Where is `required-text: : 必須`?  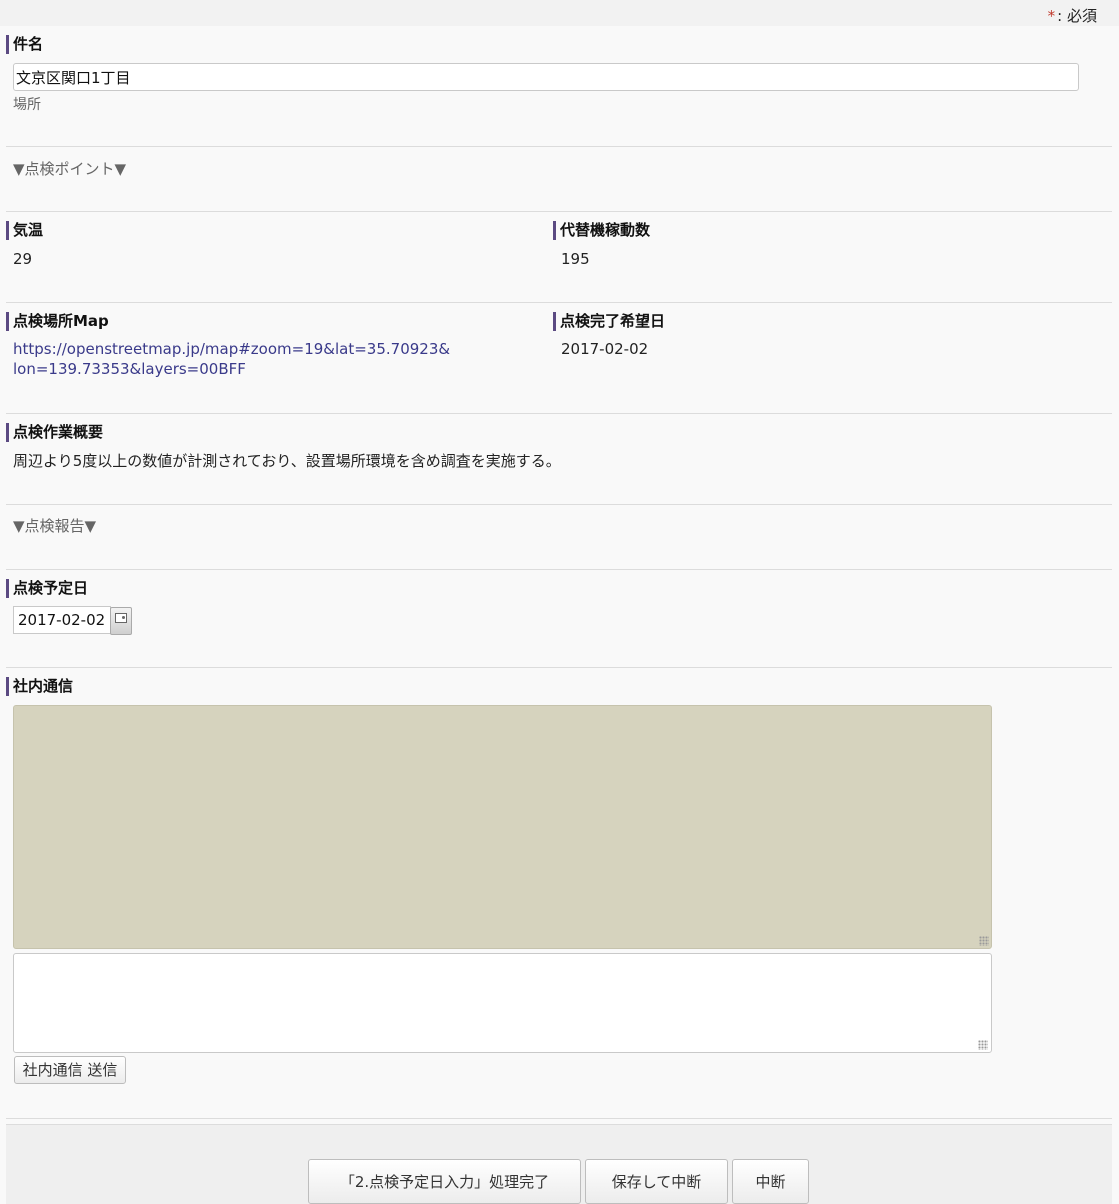 required-text: : 必須 is located at coordinates (1077, 16).